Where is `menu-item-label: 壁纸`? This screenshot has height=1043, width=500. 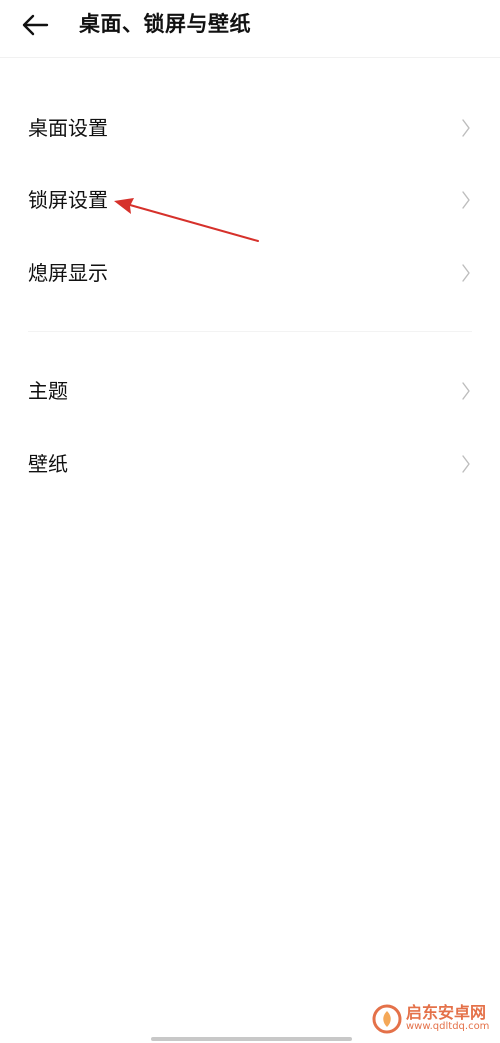 menu-item-label: 壁纸 is located at coordinates (48, 464).